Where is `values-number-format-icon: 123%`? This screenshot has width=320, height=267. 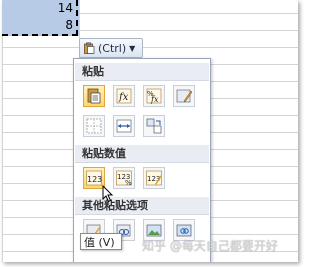 values-number-format-icon: 123% is located at coordinates (124, 178).